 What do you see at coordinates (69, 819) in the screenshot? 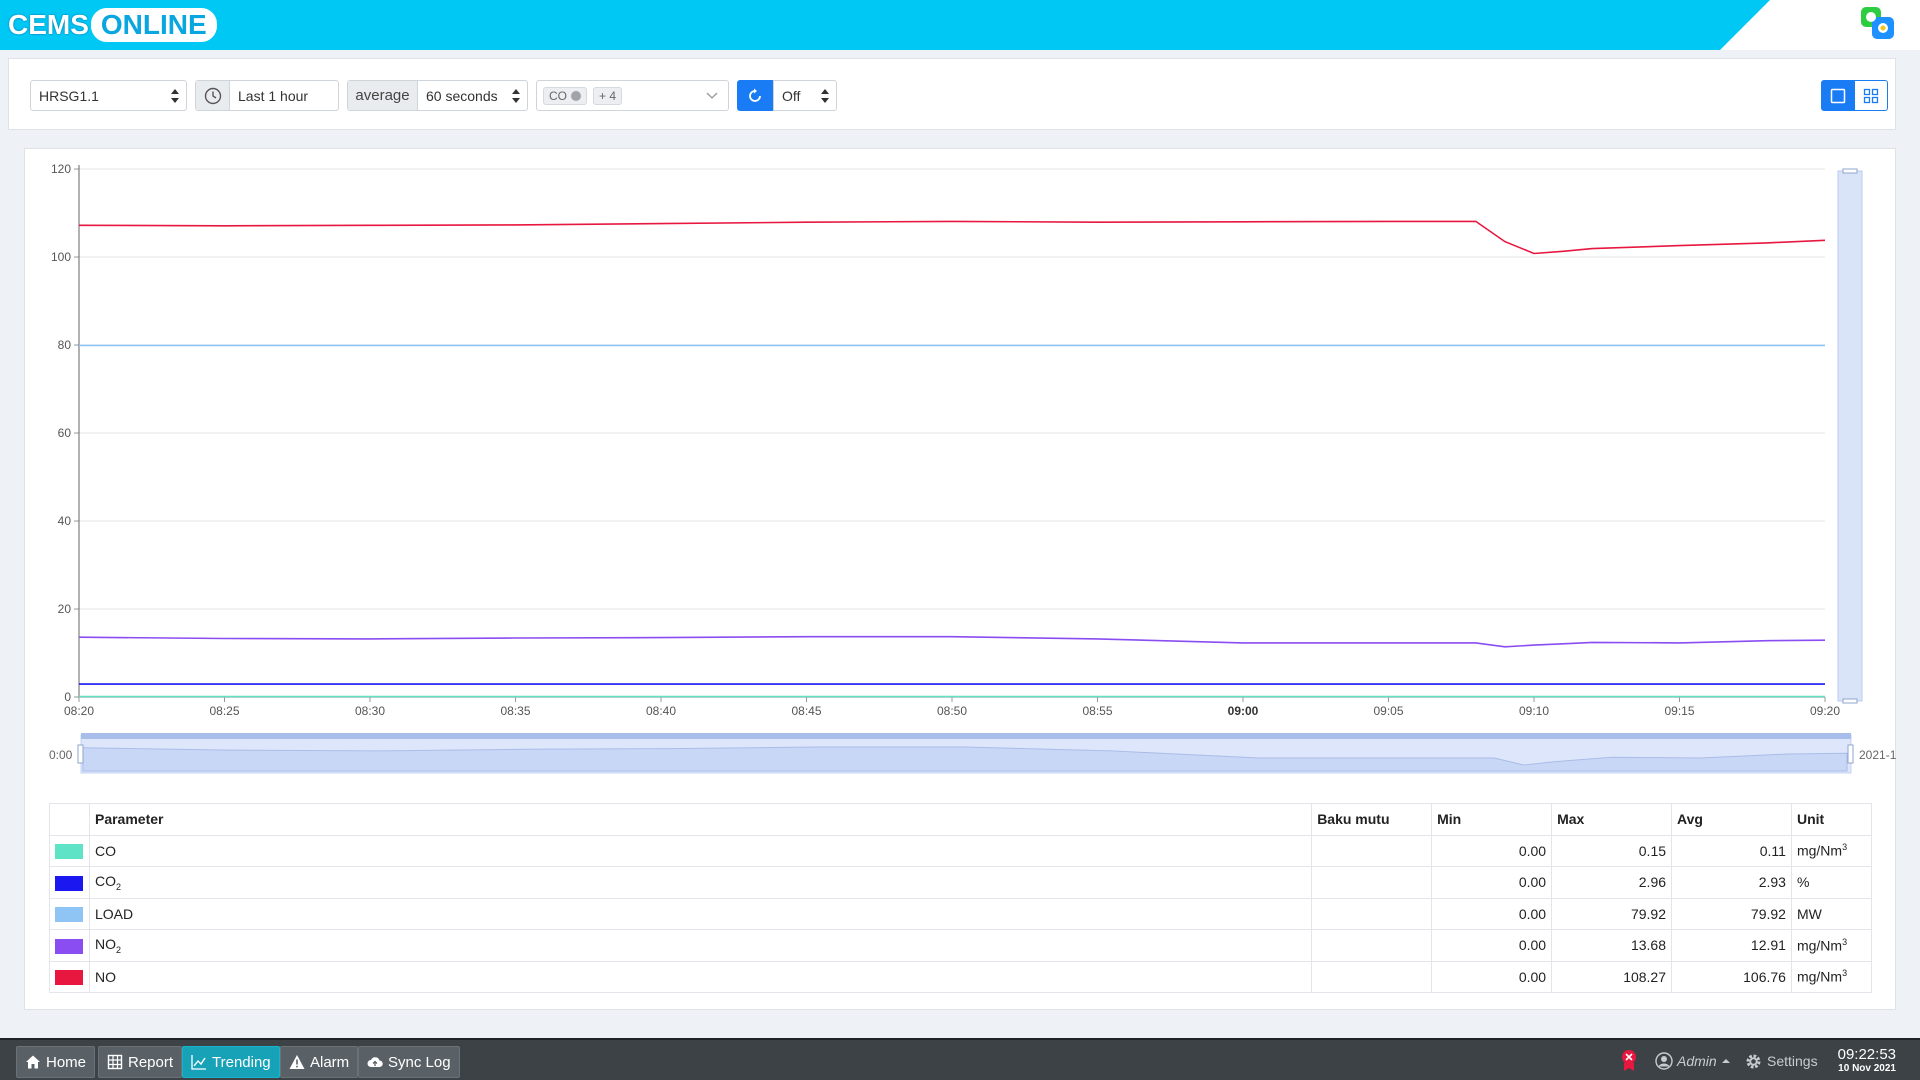
I see `color-column-header` at bounding box center [69, 819].